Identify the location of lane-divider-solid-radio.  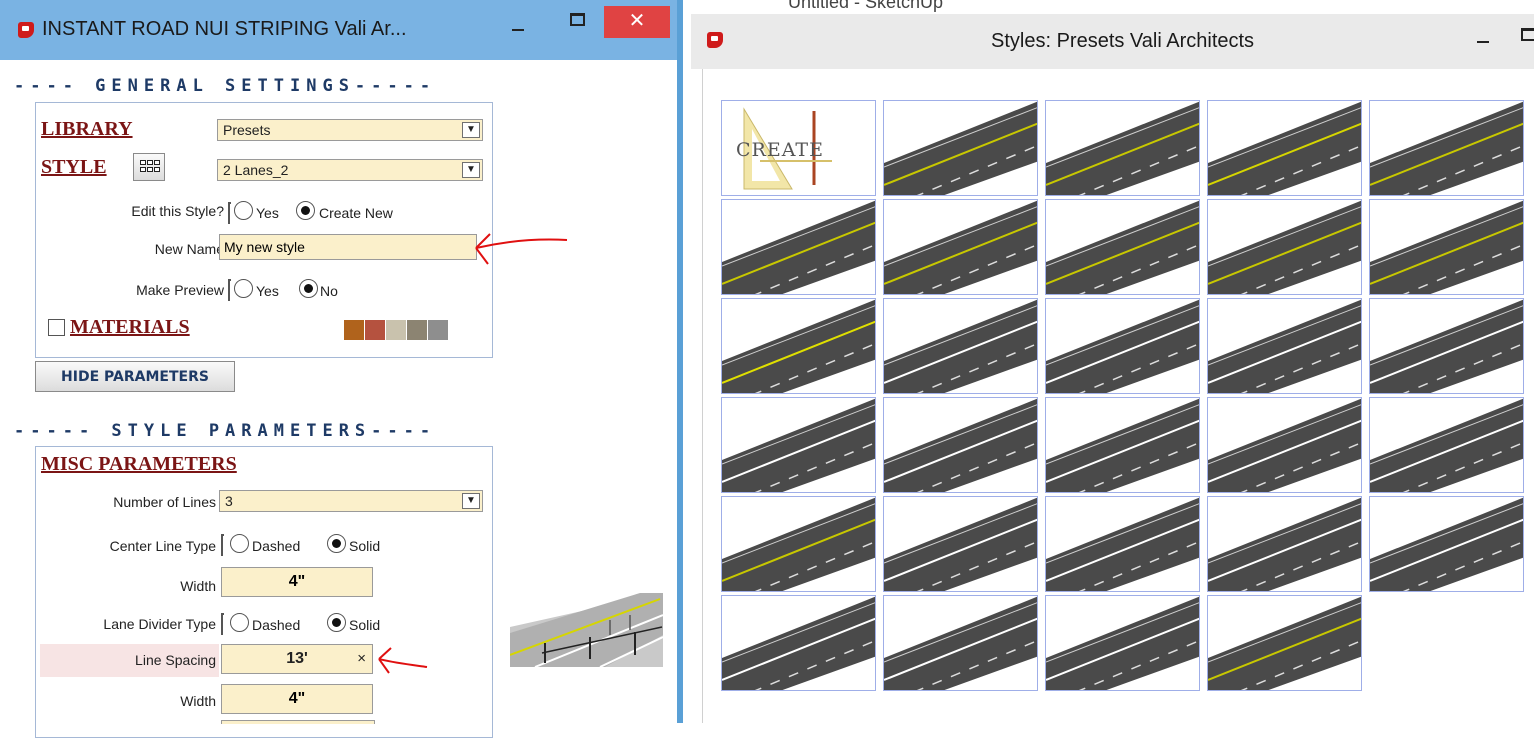
(336, 622).